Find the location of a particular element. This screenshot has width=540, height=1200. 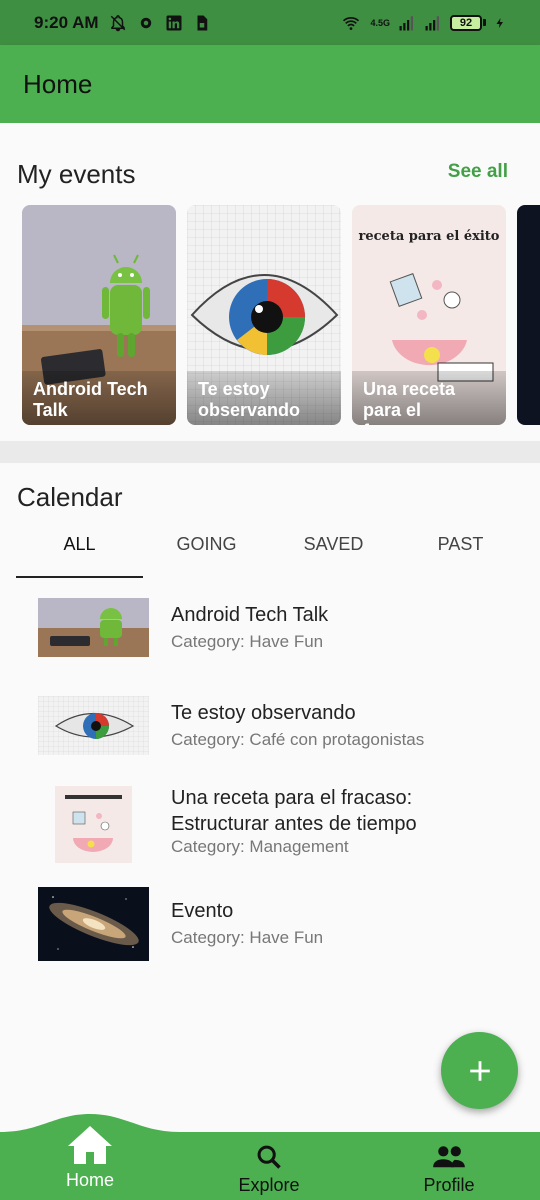

app-bar: Home is located at coordinates (270, 84).